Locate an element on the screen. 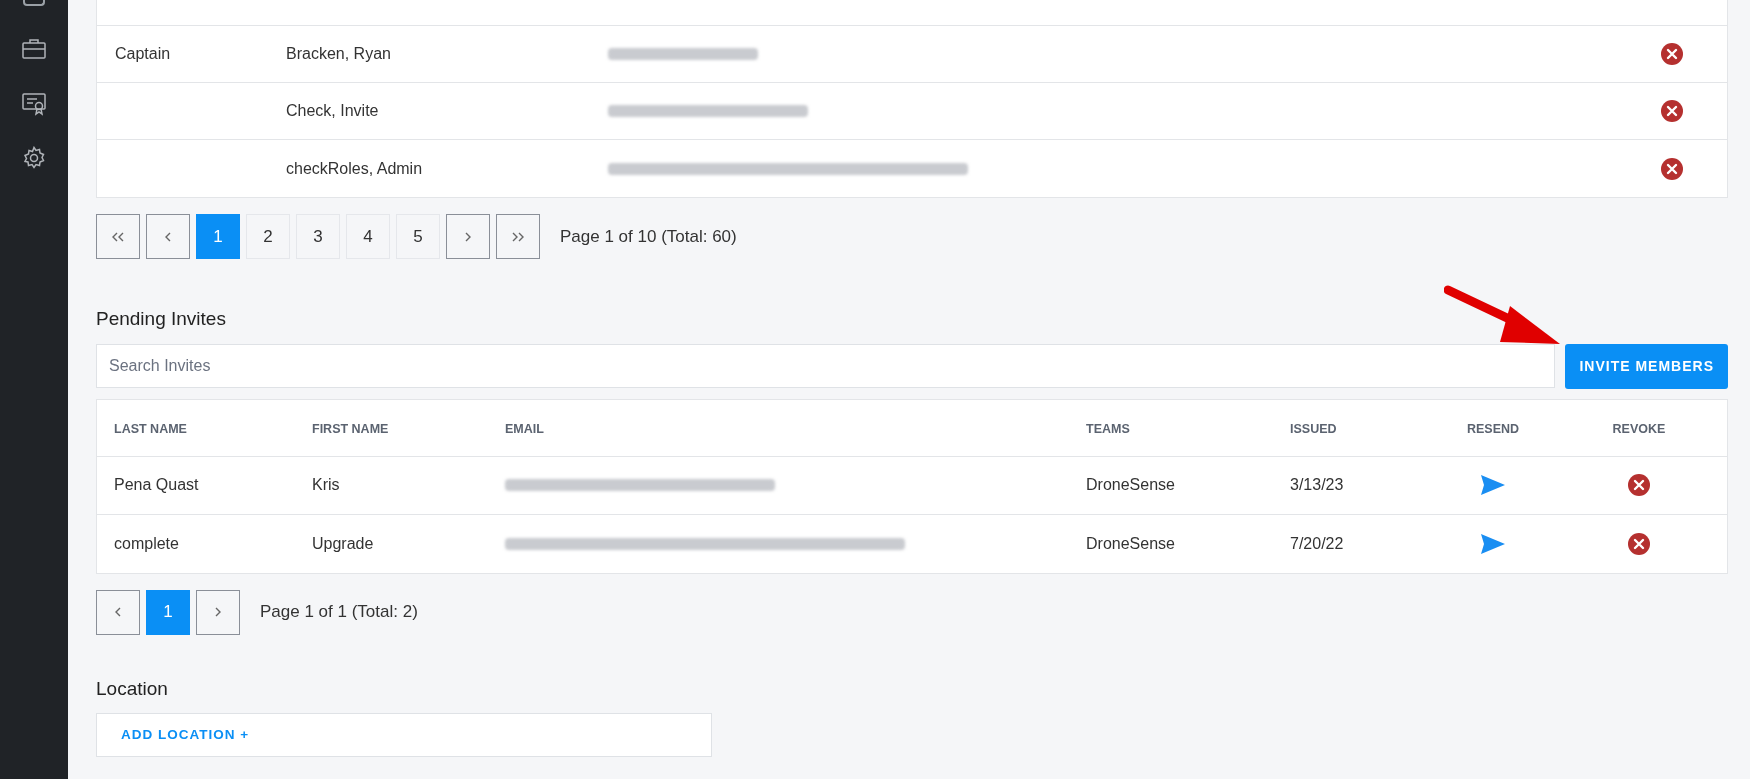  column-header: EMAIL is located at coordinates (524, 428).